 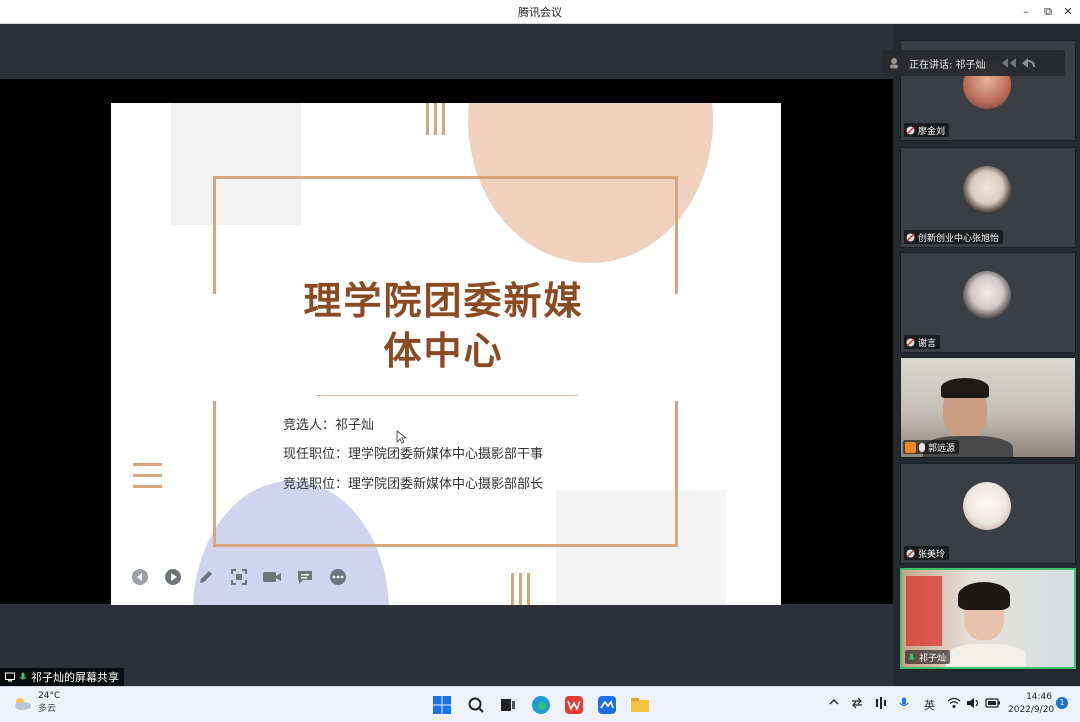 I want to click on participant-name: 廖金刘, so click(x=932, y=131).